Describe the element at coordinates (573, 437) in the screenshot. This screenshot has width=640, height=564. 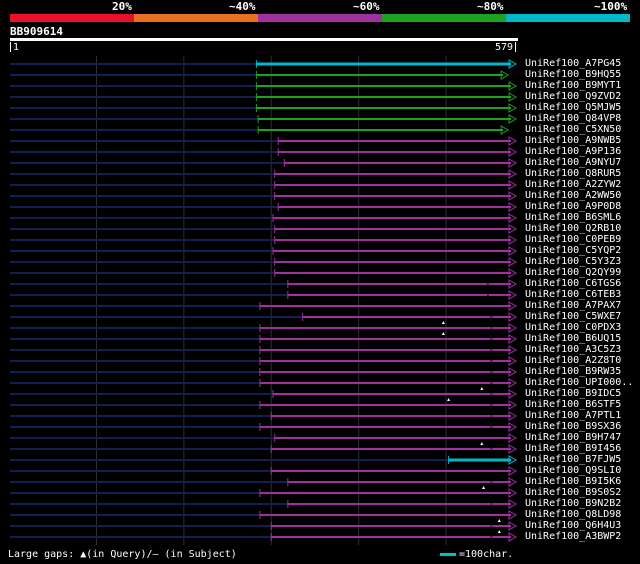
I see `hit-label: UniRef100_B9H747` at that location.